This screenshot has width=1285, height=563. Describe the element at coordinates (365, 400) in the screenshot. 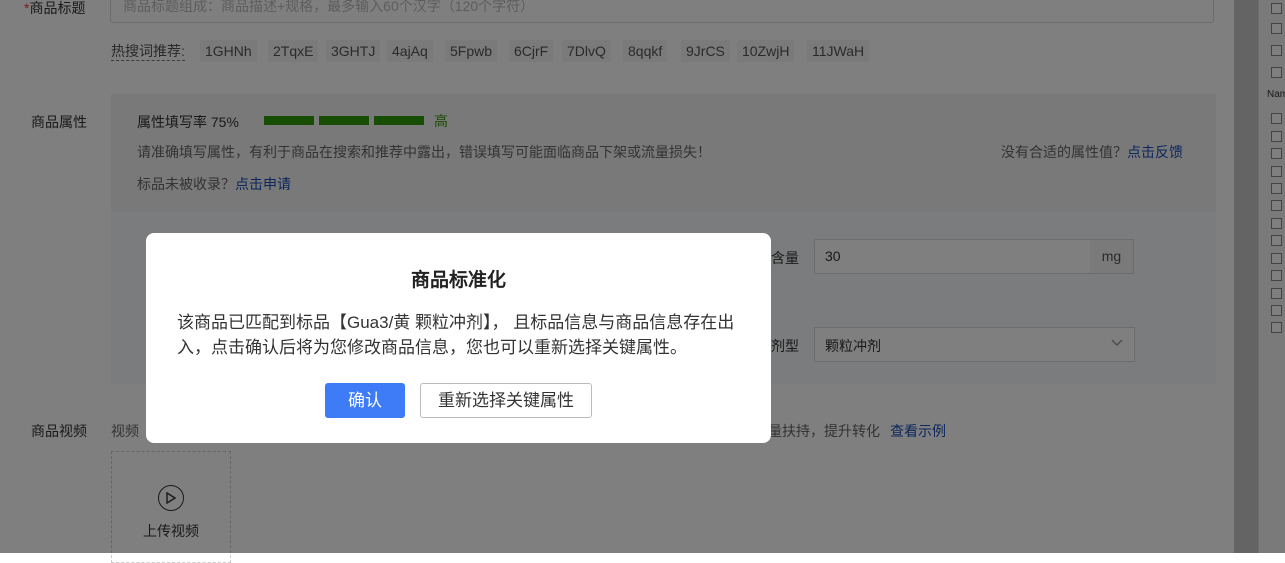

I see `confirm-button: 确认` at that location.